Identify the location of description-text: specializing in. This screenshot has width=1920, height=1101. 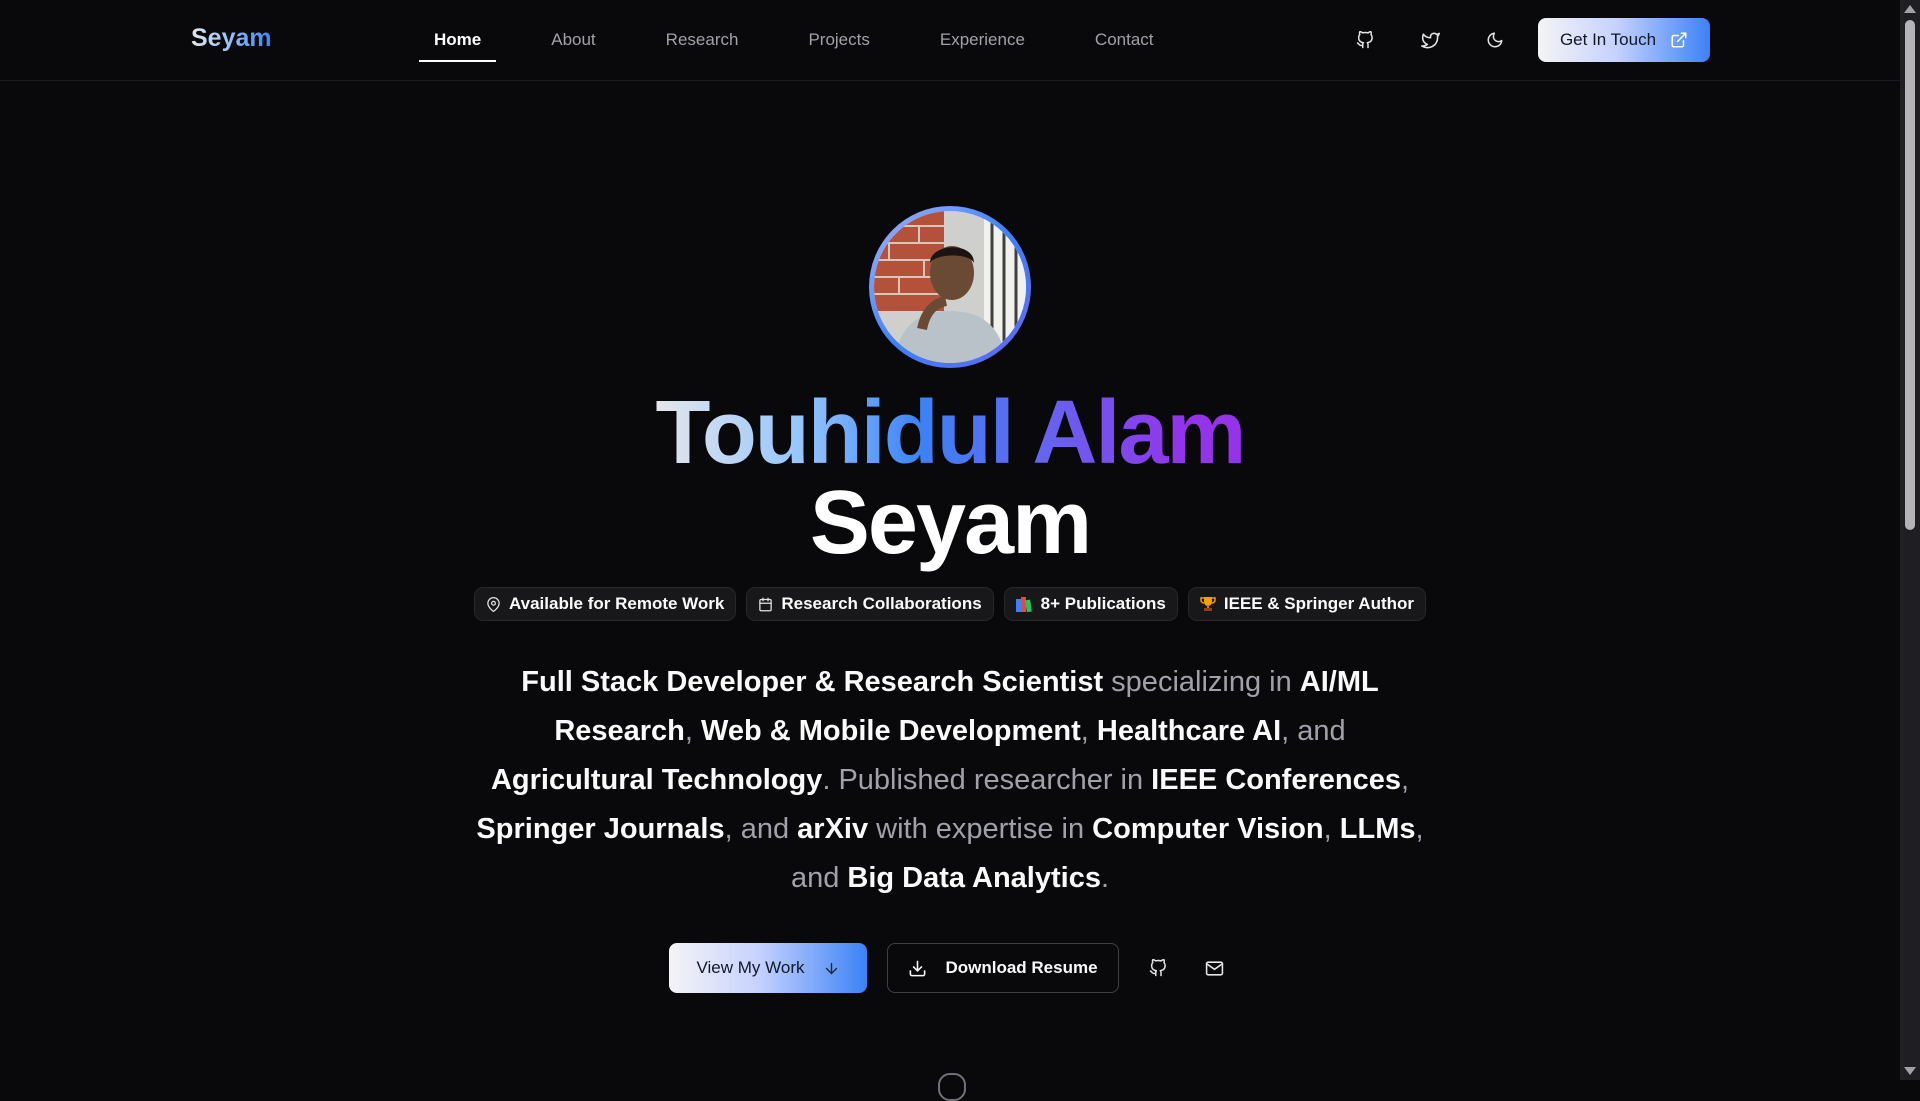
(1201, 682).